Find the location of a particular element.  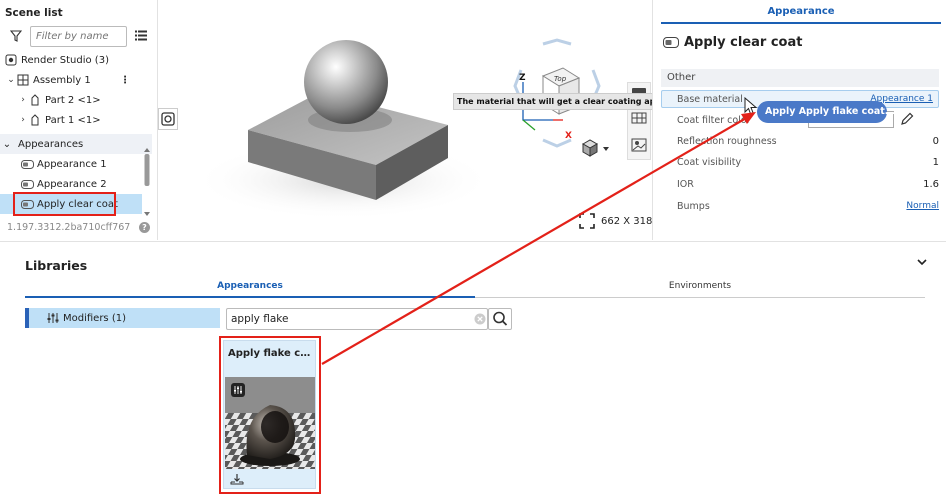

drag-handle-icon: ⋮ is located at coordinates (125, 80).